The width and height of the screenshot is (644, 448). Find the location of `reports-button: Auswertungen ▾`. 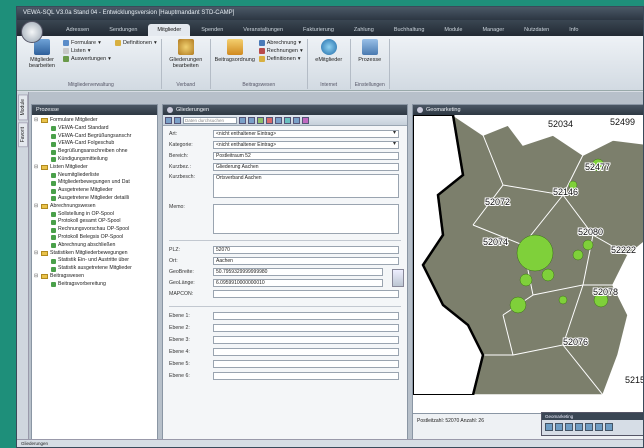

reports-button: Auswertungen ▾ is located at coordinates (87, 59).